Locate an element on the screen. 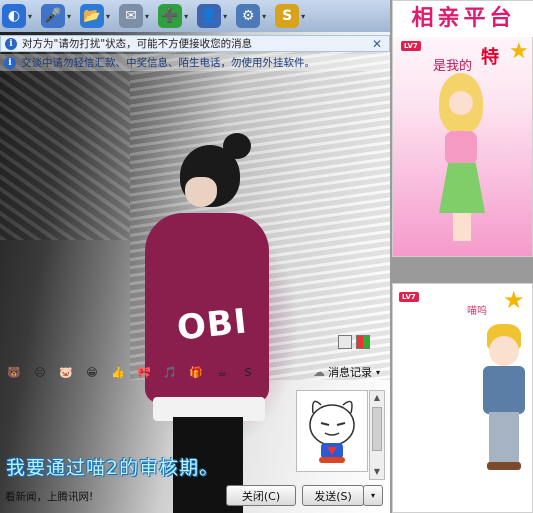 The image size is (533, 513). view-switch-icons is located at coordinates (356, 342).